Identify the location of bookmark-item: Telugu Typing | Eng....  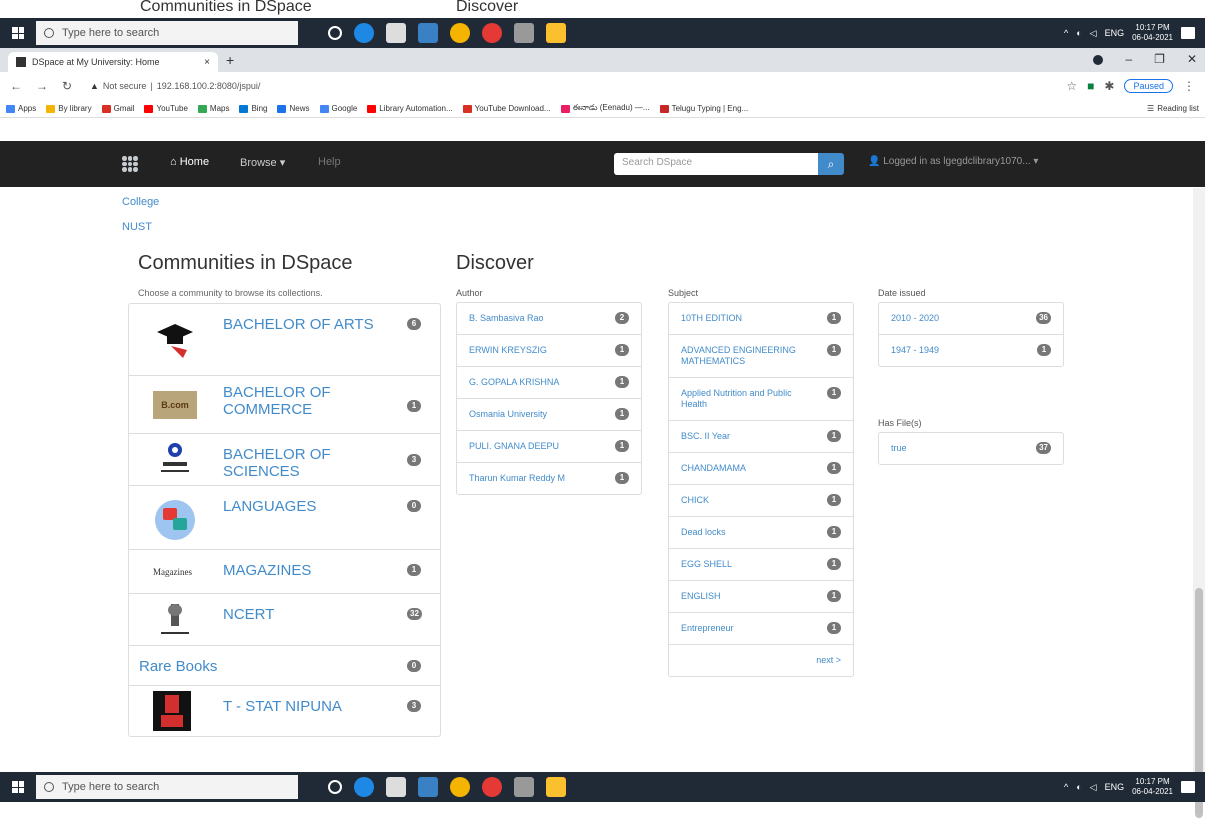
(703, 108).